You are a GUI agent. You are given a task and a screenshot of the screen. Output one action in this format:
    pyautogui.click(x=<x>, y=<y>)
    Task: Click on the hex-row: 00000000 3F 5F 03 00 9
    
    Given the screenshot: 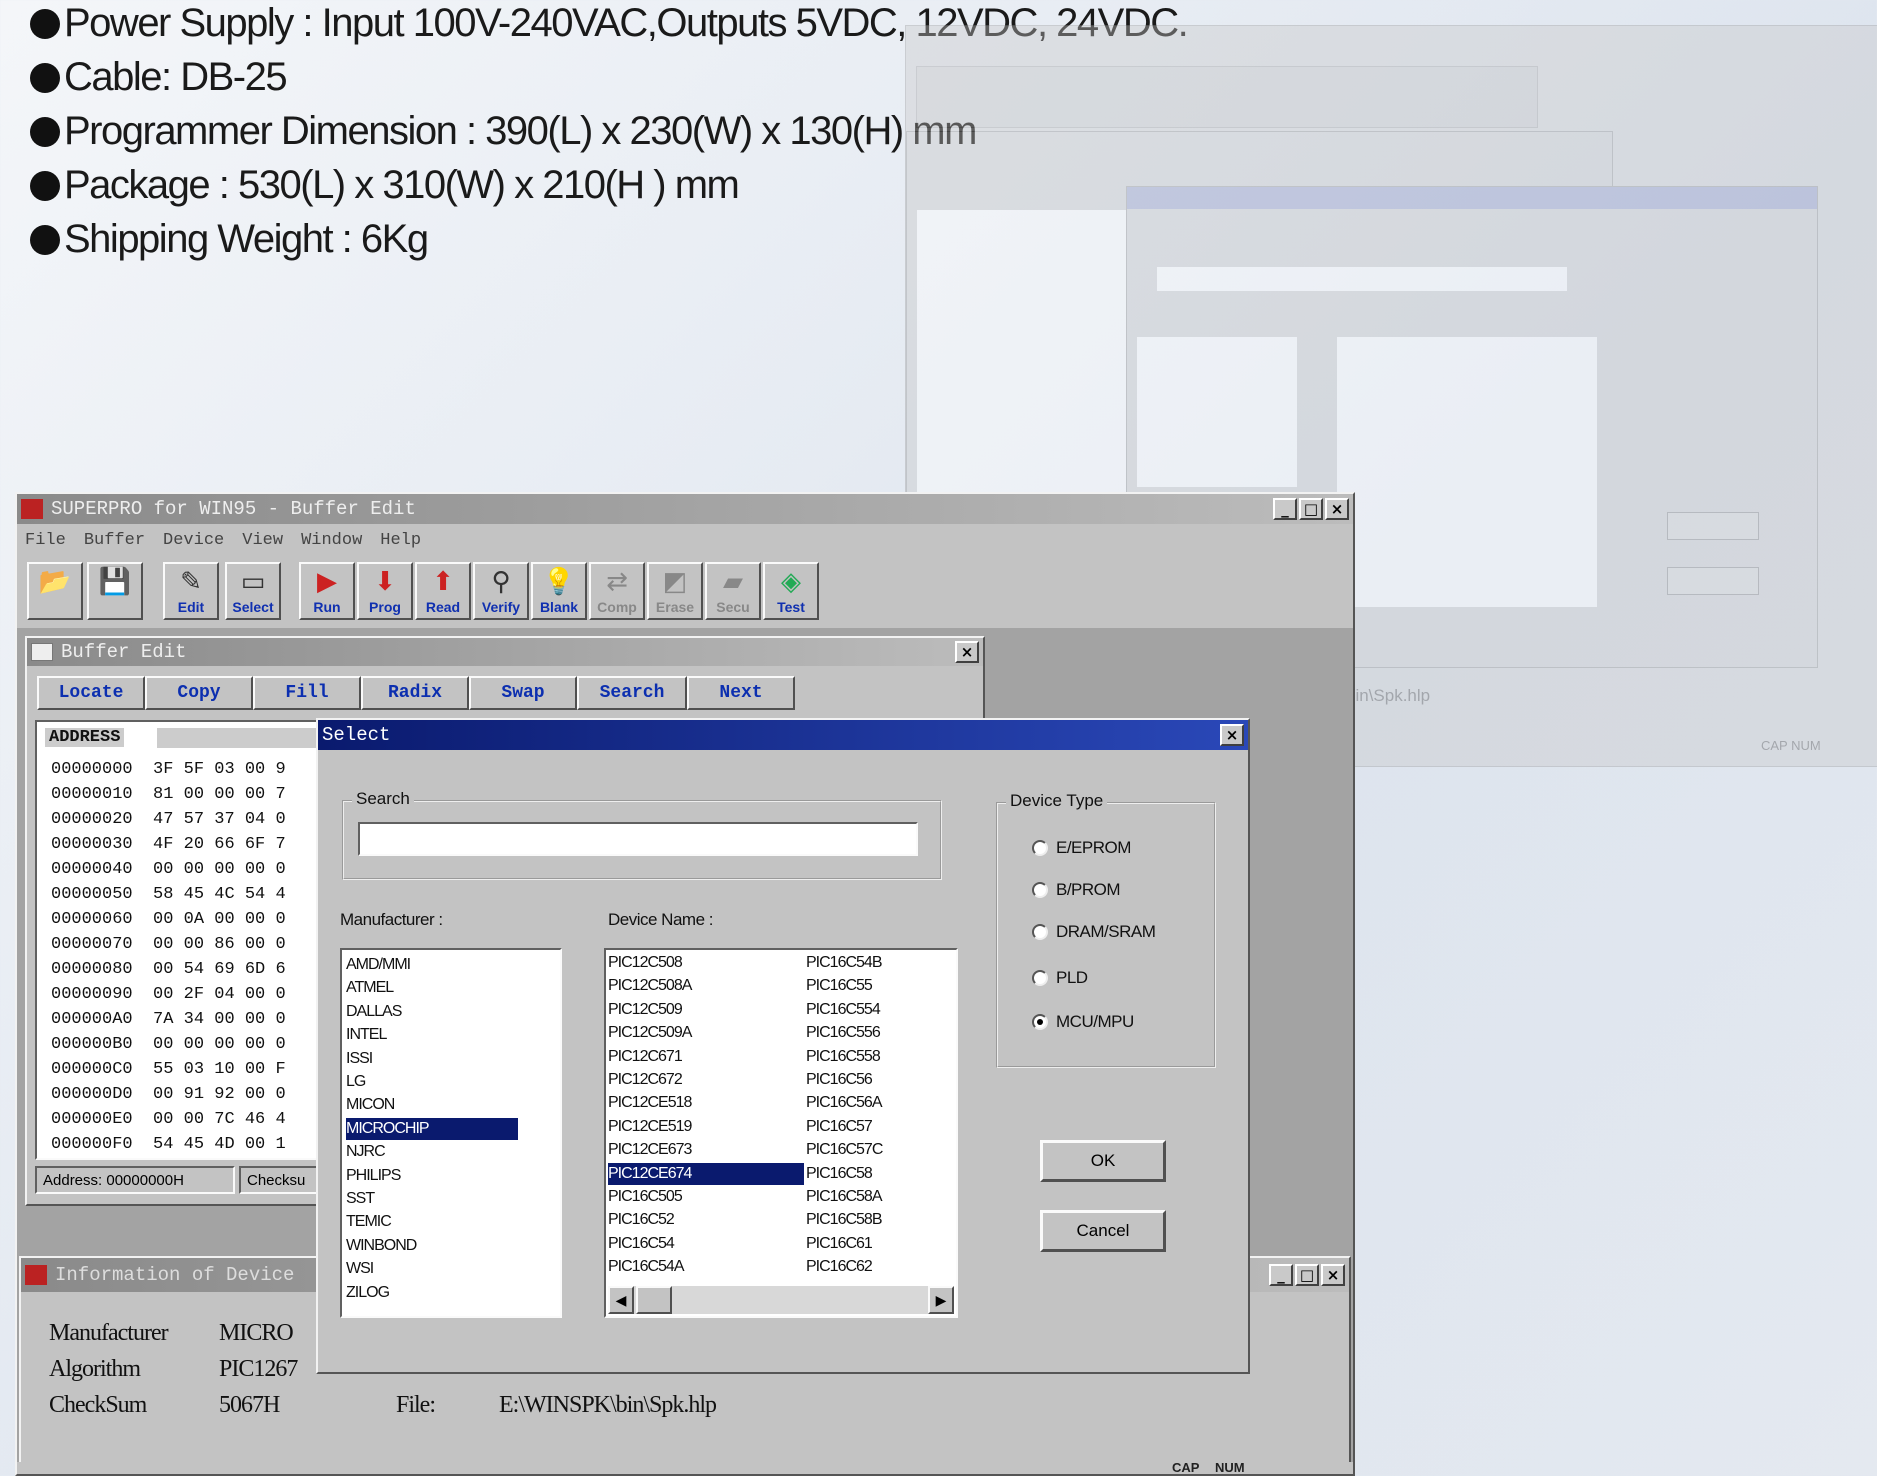 What is the action you would take?
    pyautogui.click(x=168, y=769)
    